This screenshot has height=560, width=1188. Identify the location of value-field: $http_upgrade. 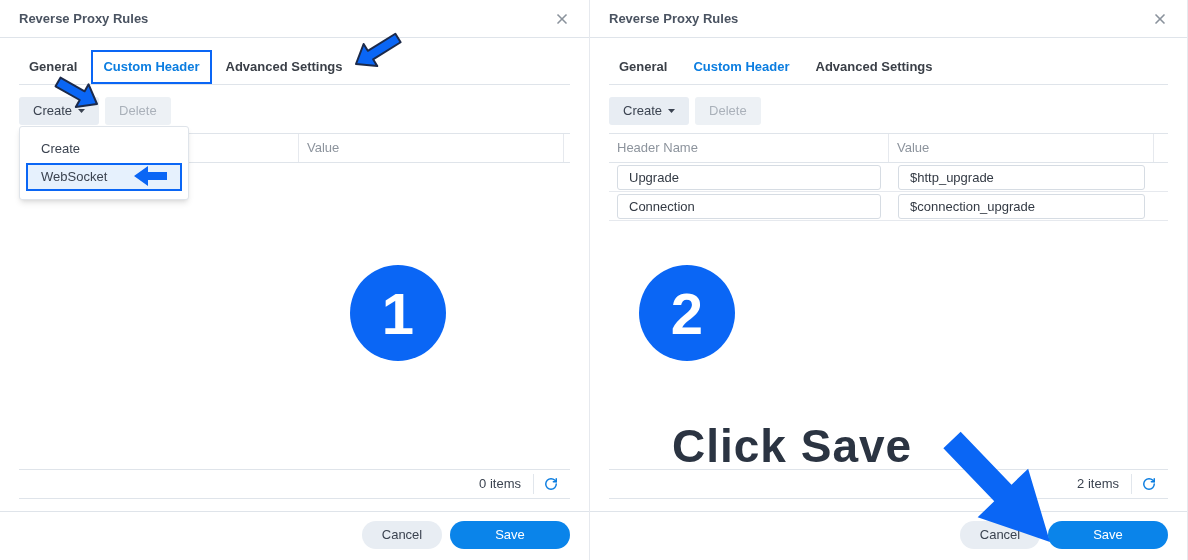
(1021, 177).